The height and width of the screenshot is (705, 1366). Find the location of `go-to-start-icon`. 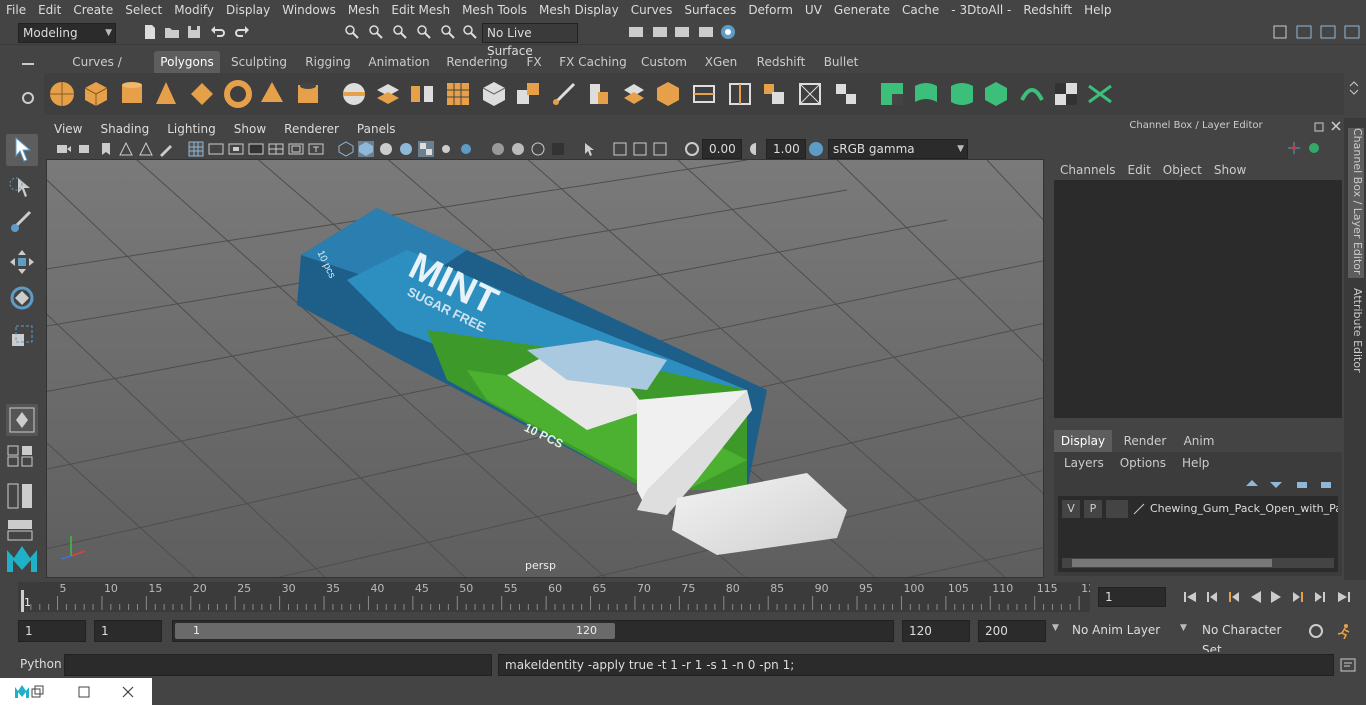

go-to-start-icon is located at coordinates (1190, 597).